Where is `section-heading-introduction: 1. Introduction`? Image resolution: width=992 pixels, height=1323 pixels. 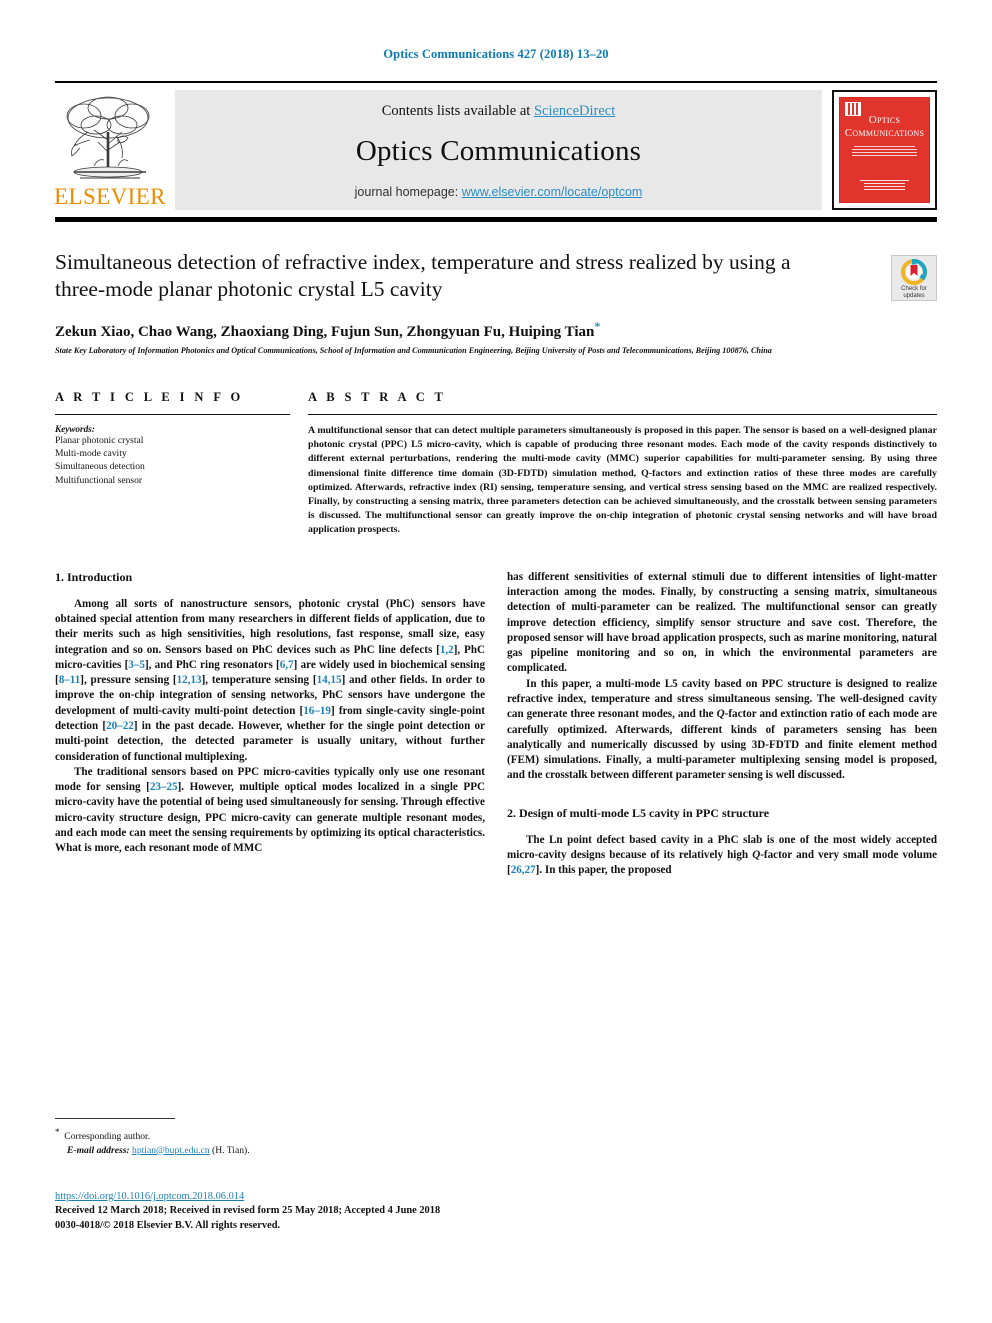
section-heading-introduction: 1. Introduction is located at coordinates (94, 576).